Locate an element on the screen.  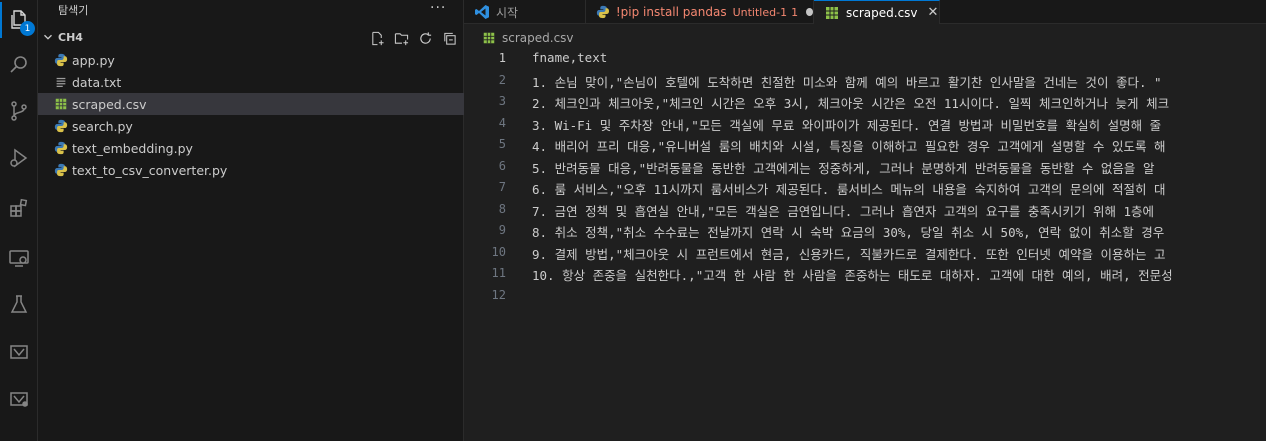
tab-scraped-csv: scraped.csv ✕ is located at coordinates (877, 12).